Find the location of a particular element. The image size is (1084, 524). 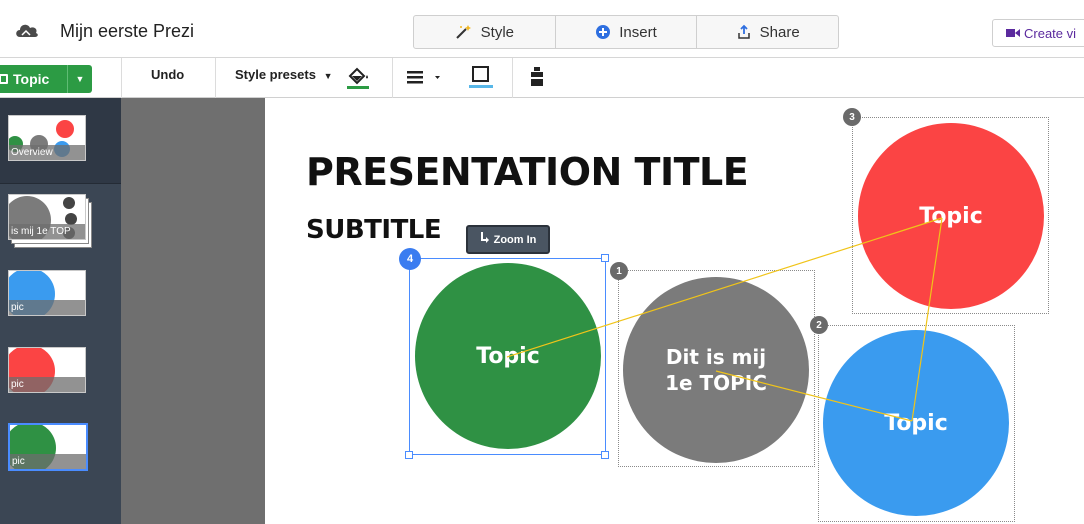

presentation-subtitle: SUBTITLE is located at coordinates (374, 230).